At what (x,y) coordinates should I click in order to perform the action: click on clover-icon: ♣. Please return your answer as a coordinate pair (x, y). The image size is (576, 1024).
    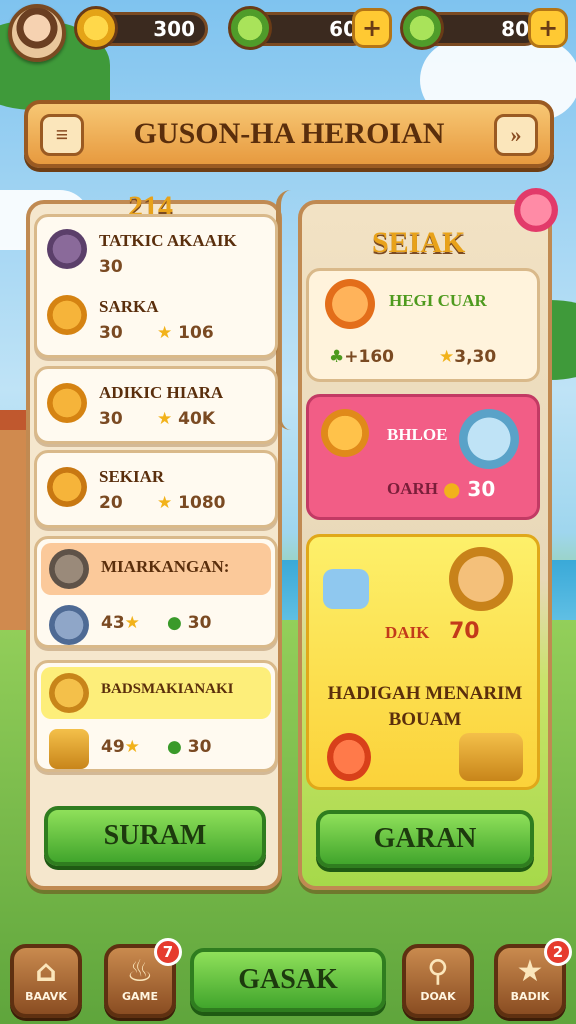
    Looking at the image, I should click on (337, 357).